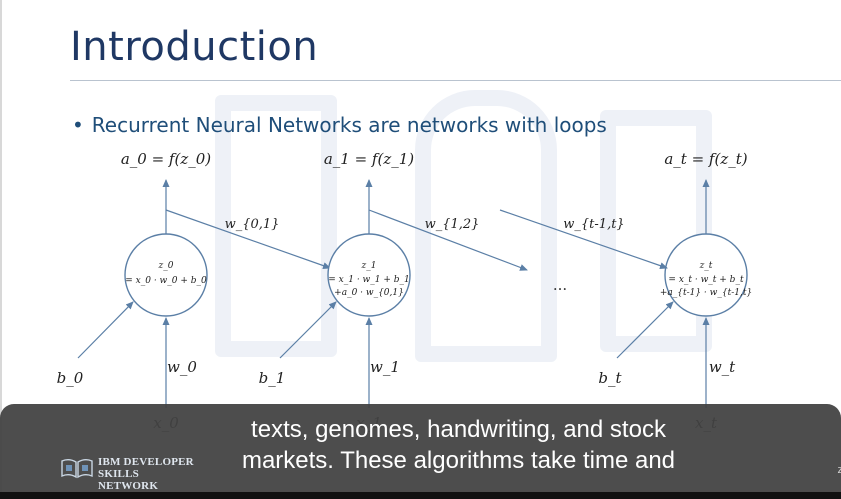 The height and width of the screenshot is (499, 841). Describe the element at coordinates (706, 293) in the screenshot. I see `node-equation: +a_{t-1} · w_{t-1,t}` at that location.